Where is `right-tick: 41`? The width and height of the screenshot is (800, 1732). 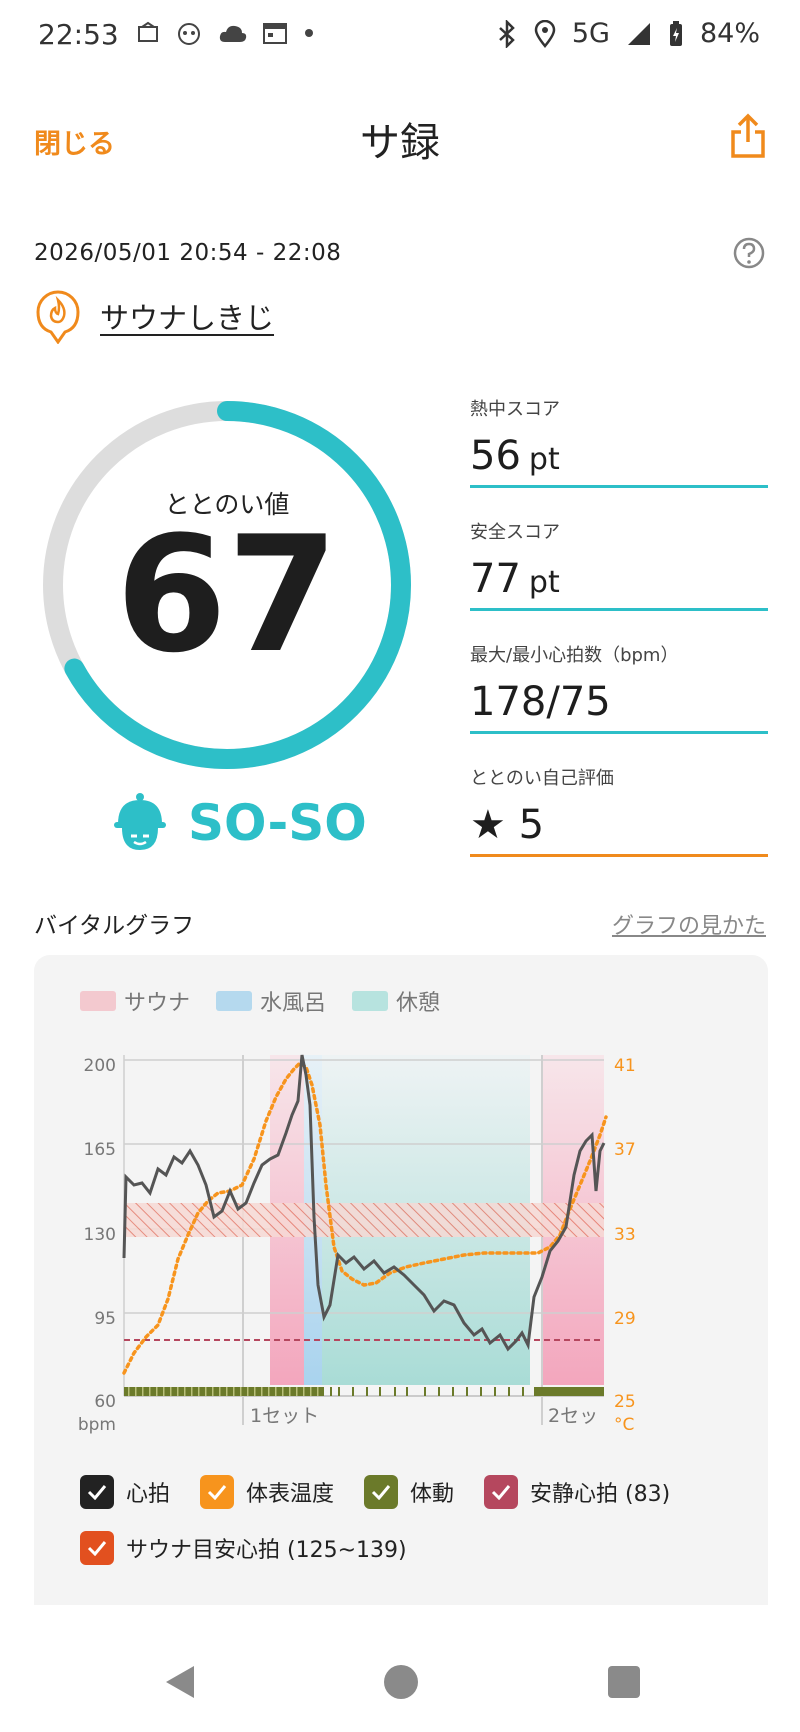
right-tick: 41 is located at coordinates (625, 1066).